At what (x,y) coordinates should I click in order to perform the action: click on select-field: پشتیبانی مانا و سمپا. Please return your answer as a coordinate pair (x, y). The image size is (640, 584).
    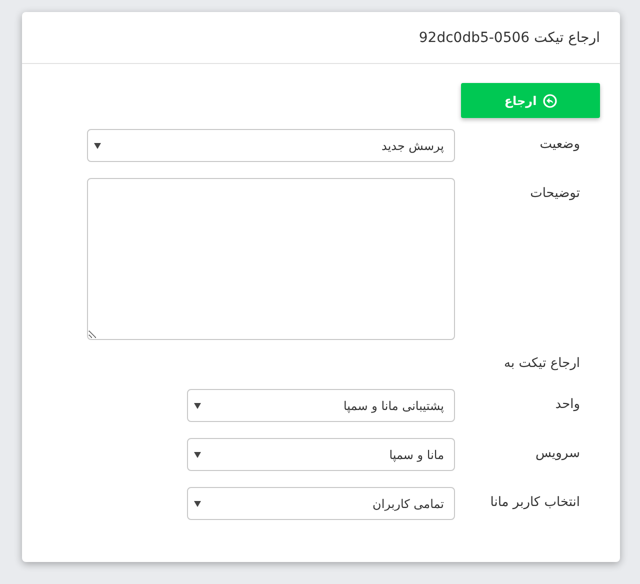
    Looking at the image, I should click on (321, 405).